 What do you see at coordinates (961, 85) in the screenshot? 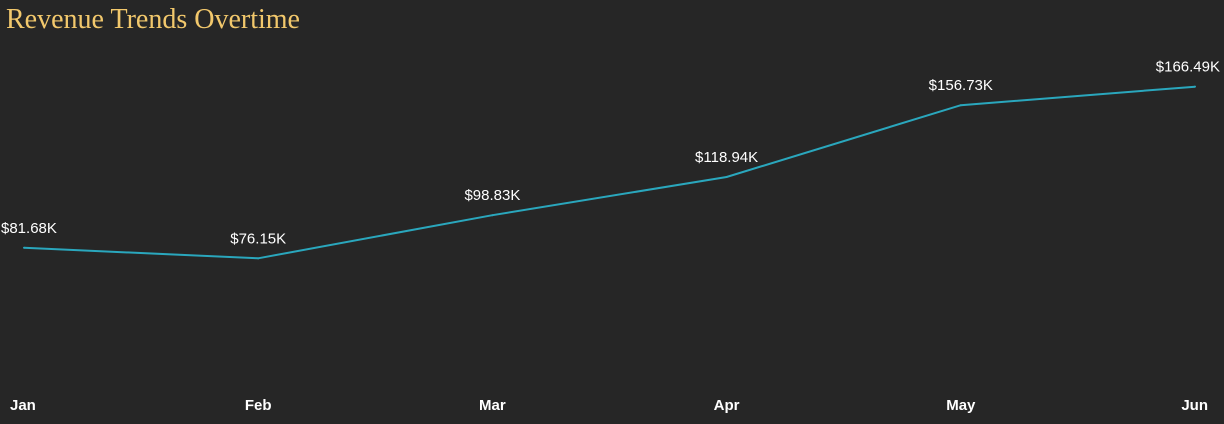
I see `data-label: $156.73K` at bounding box center [961, 85].